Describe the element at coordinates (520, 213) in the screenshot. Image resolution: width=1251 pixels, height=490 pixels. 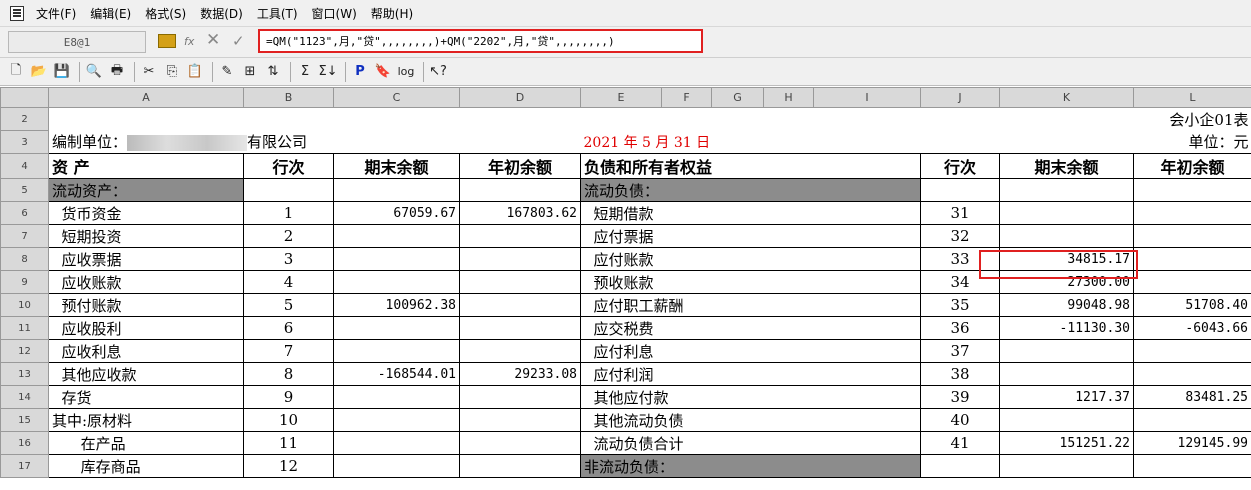
I see `asset-begin-balance: 167803.62` at that location.